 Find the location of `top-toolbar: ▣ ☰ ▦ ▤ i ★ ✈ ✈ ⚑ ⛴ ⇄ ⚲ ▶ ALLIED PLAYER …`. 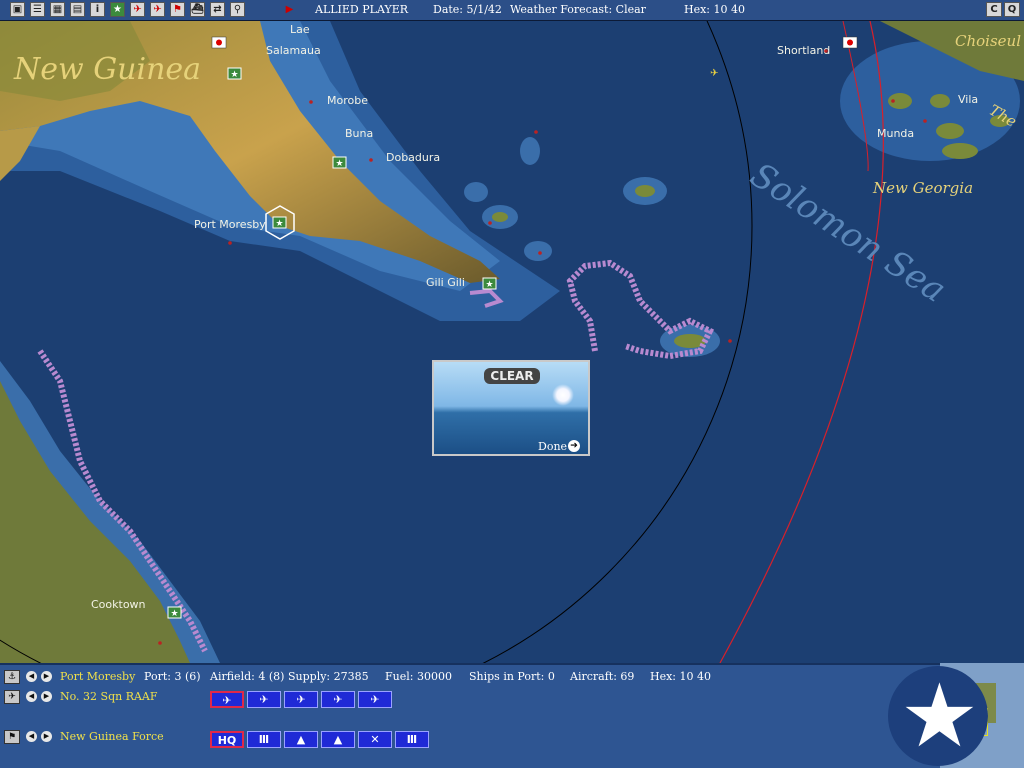

top-toolbar: ▣ ☰ ▦ ▤ i ★ ✈ ✈ ⚑ ⛴ ⇄ ⚲ ▶ ALLIED PLAYER … is located at coordinates (512, 10).